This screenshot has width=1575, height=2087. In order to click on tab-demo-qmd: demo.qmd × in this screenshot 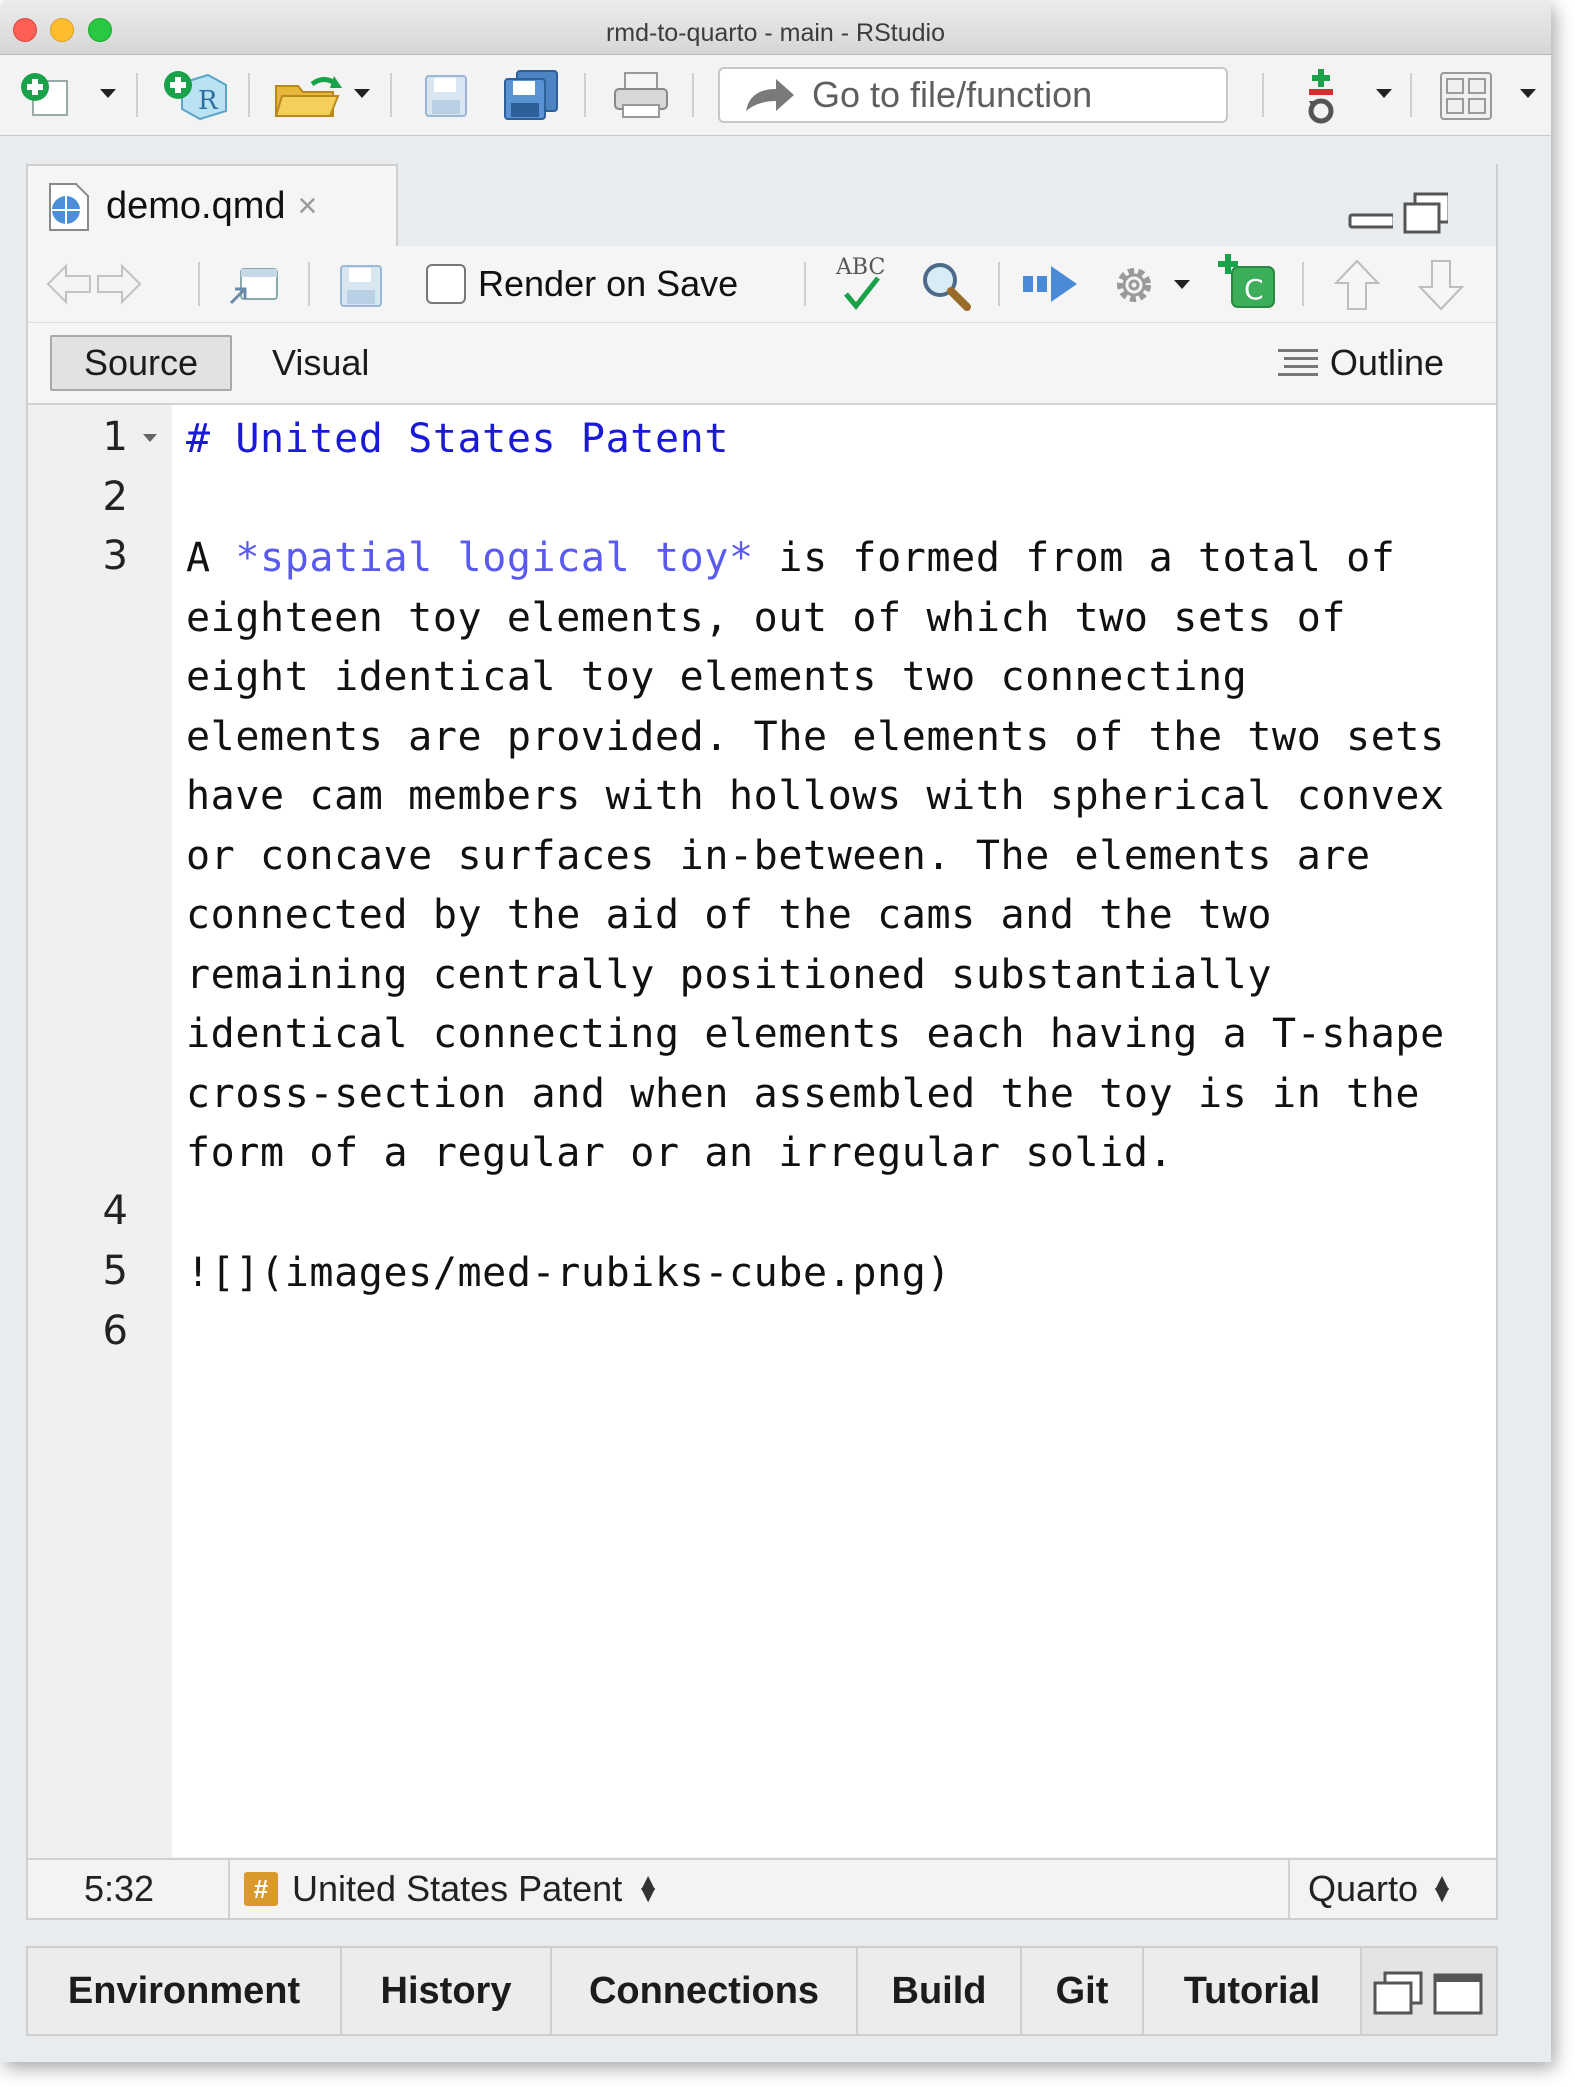, I will do `click(212, 205)`.